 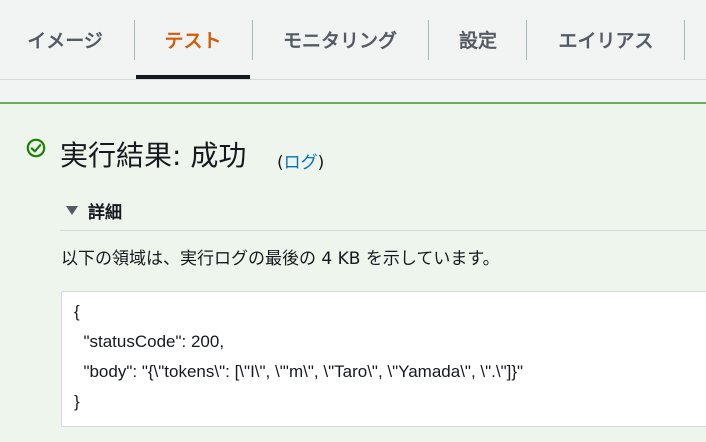 I want to click on log-link: ログ, so click(x=301, y=163).